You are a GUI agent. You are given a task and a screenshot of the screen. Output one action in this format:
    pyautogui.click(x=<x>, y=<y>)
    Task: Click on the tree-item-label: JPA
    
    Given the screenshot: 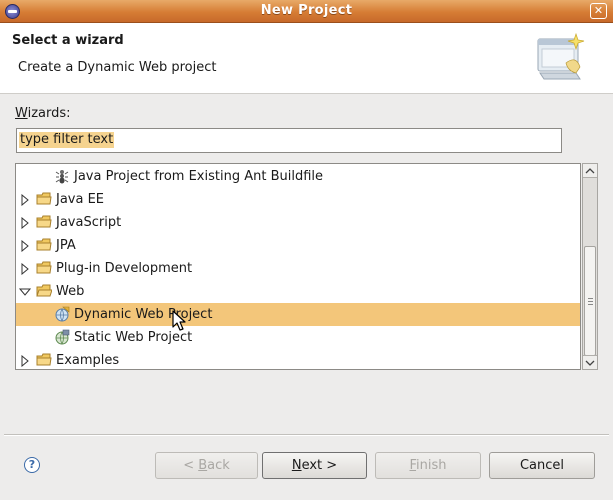 What is the action you would take?
    pyautogui.click(x=66, y=245)
    